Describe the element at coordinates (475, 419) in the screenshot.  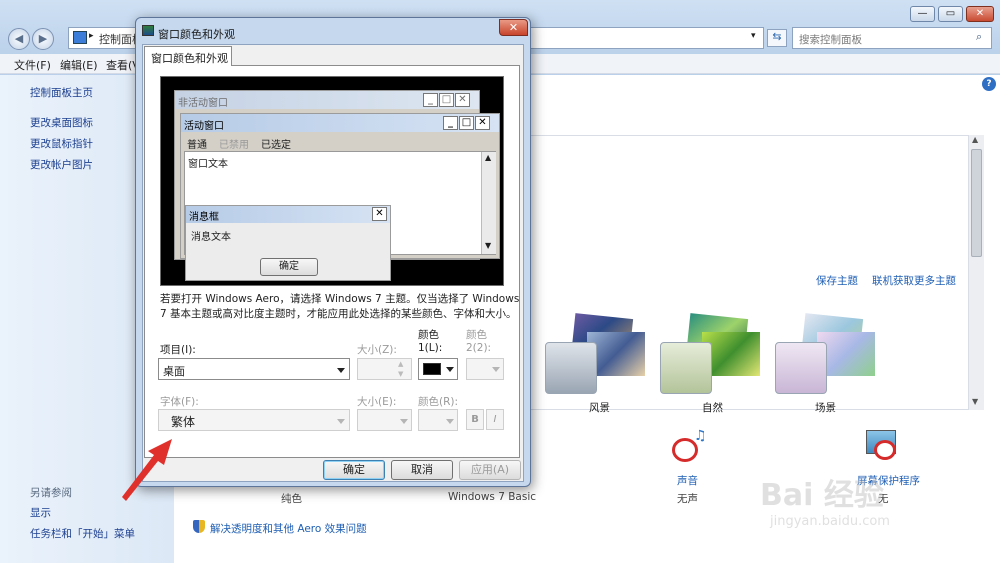
I see `bold-button: B` at that location.